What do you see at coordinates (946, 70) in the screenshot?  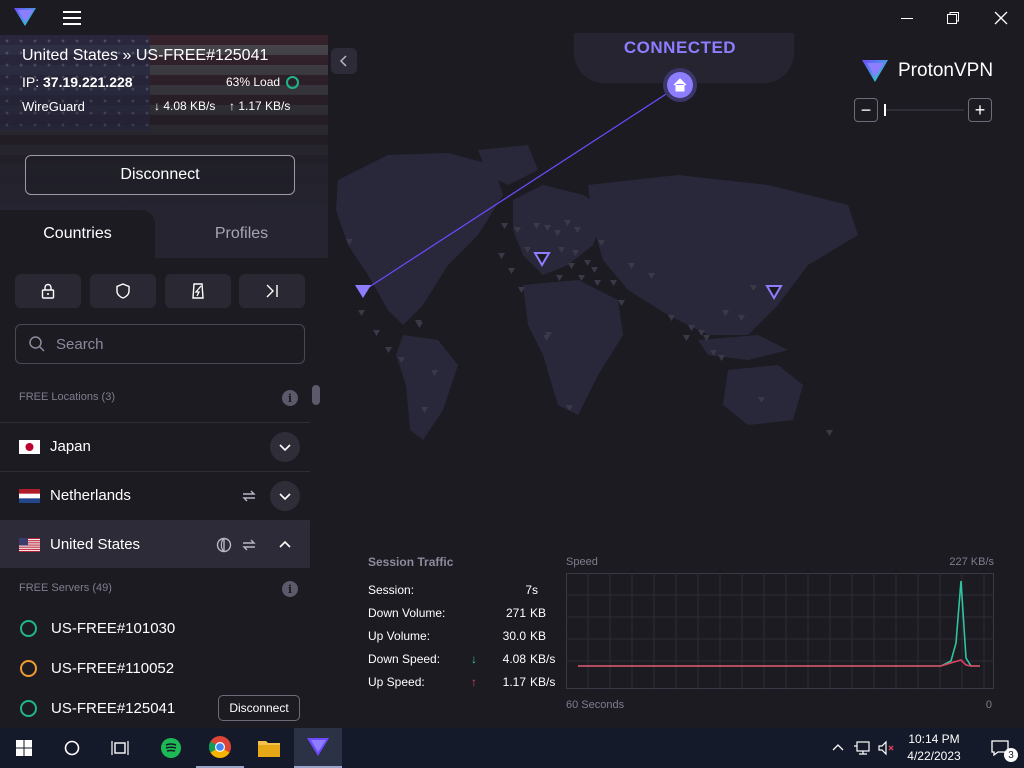 I see `brand-name: ProtonVPN` at bounding box center [946, 70].